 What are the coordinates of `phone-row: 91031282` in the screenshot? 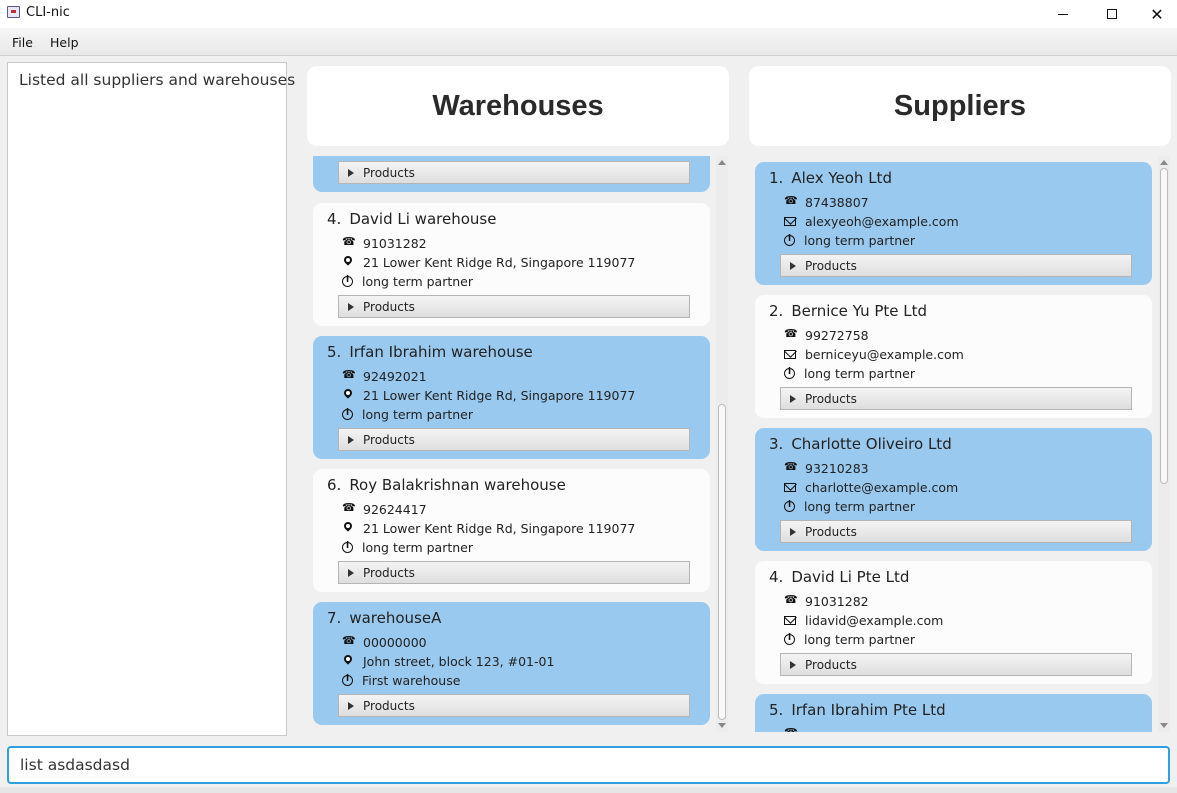 It's located at (826, 601).